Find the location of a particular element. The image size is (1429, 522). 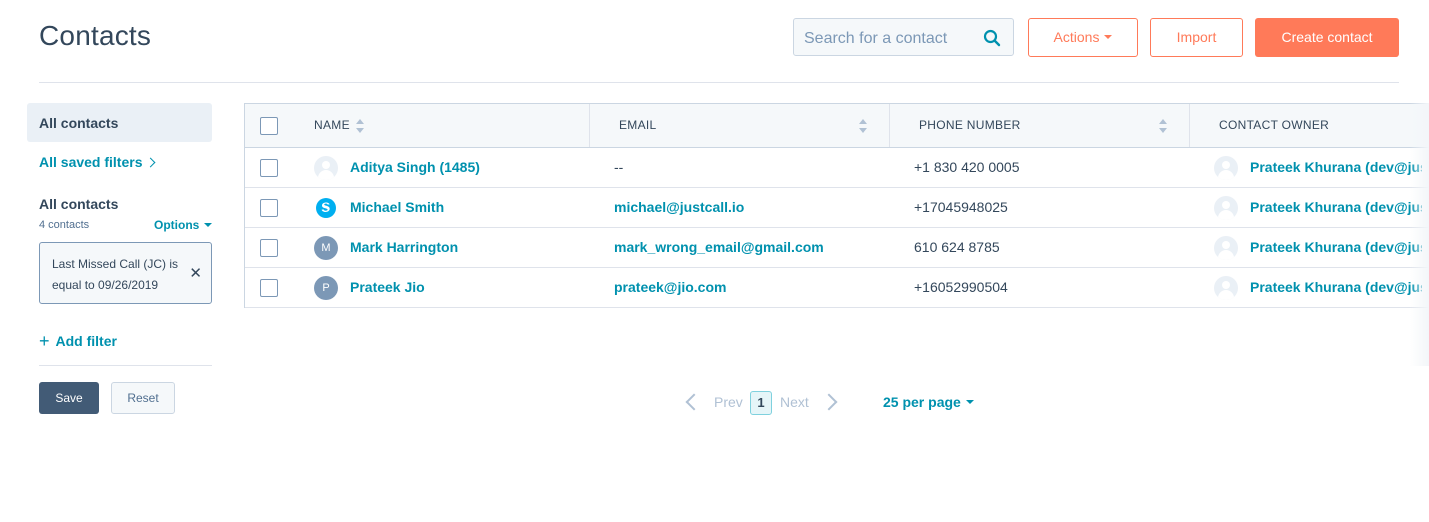

all-saved-filters-link: All saved filters is located at coordinates (97, 162).